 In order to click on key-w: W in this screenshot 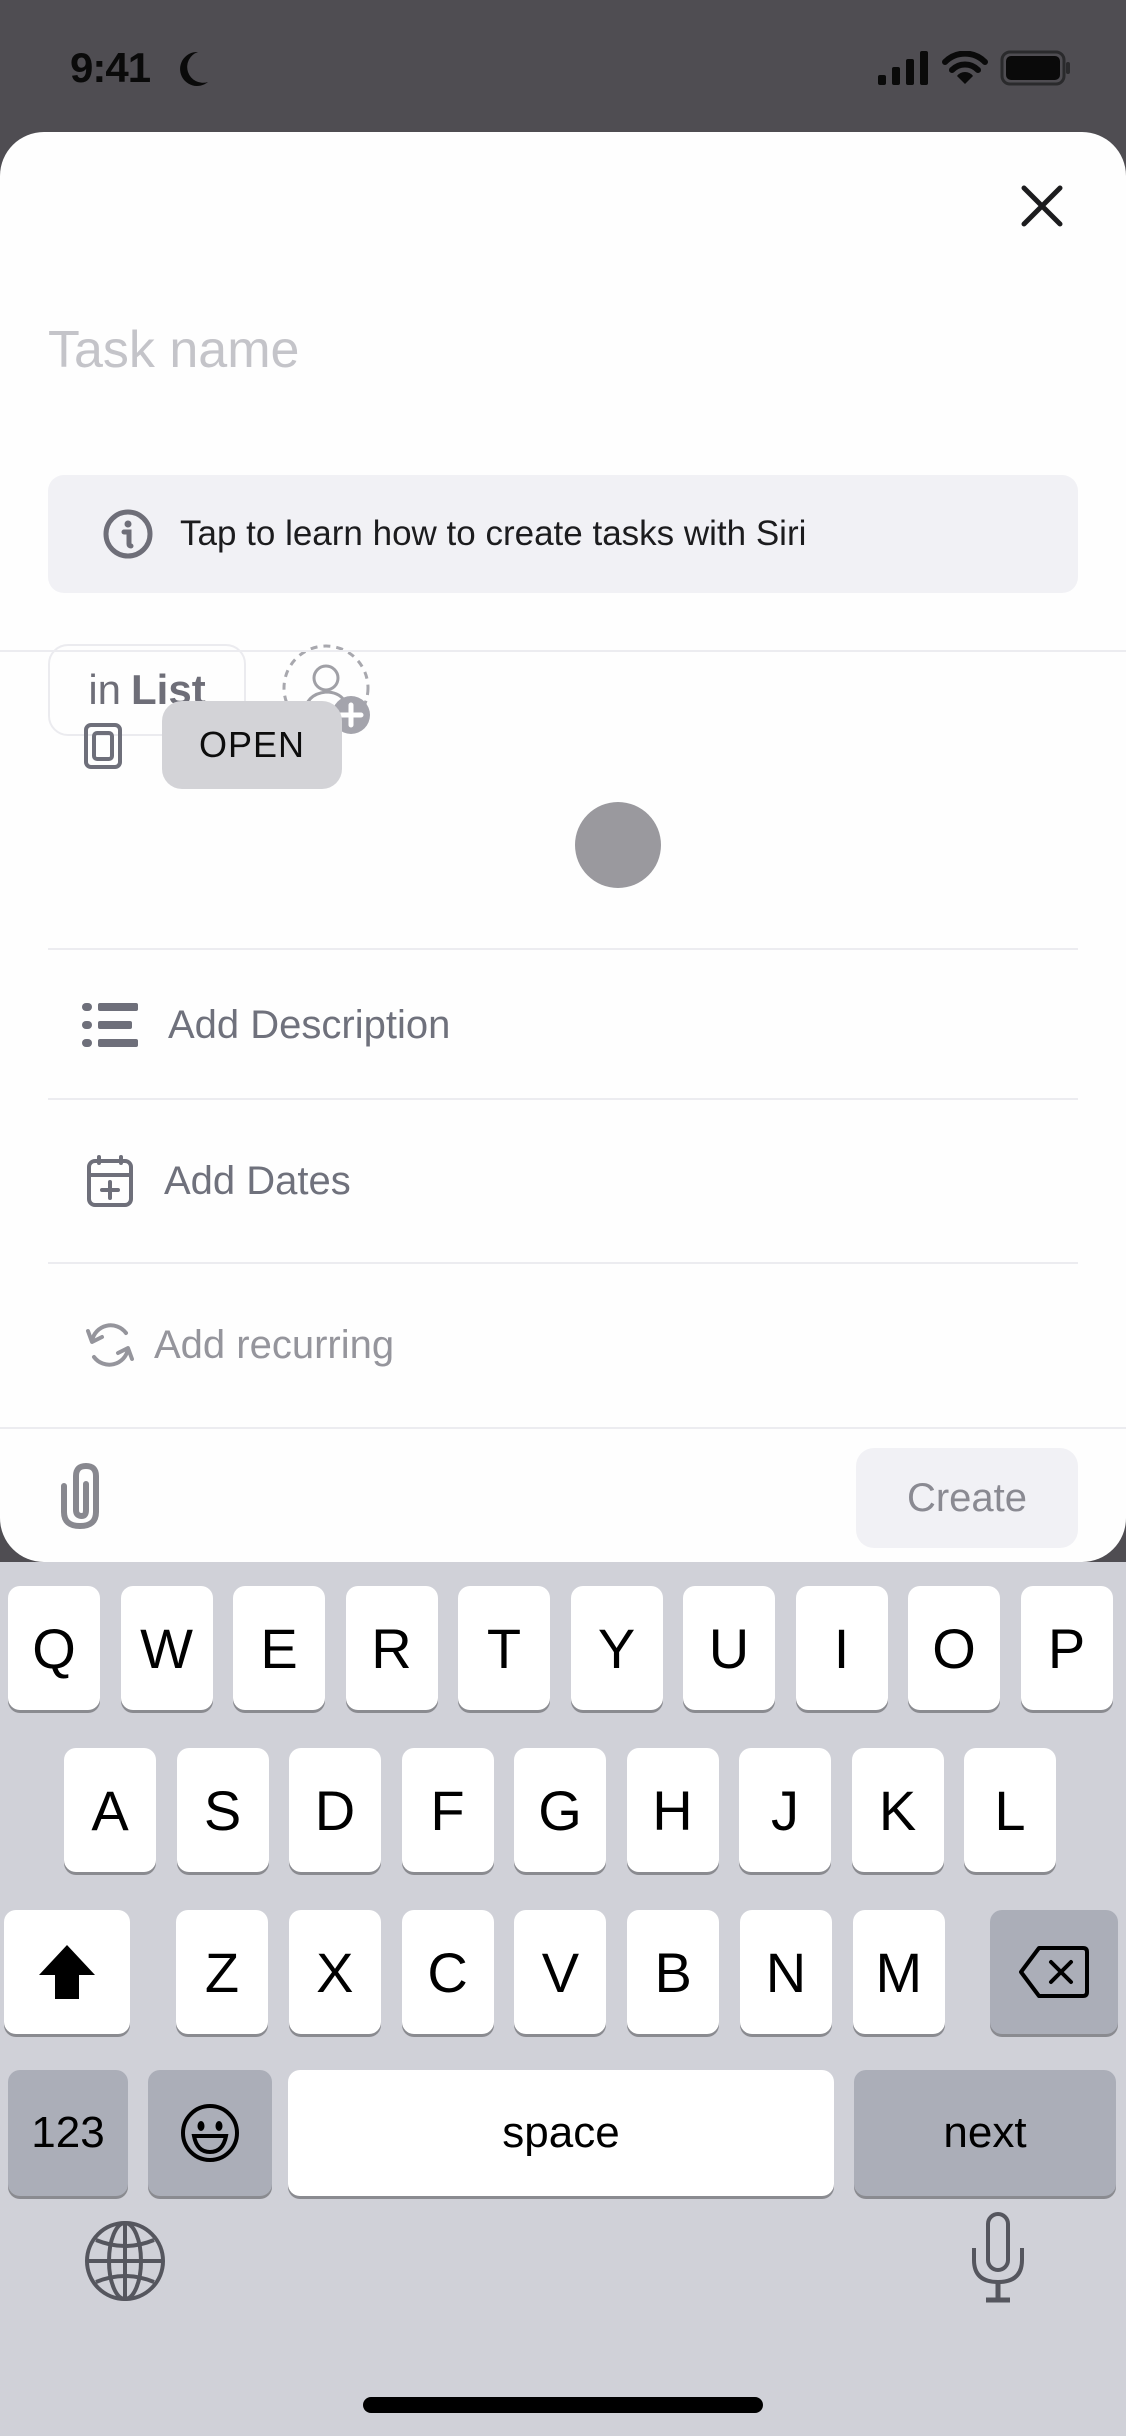, I will do `click(166, 1648)`.